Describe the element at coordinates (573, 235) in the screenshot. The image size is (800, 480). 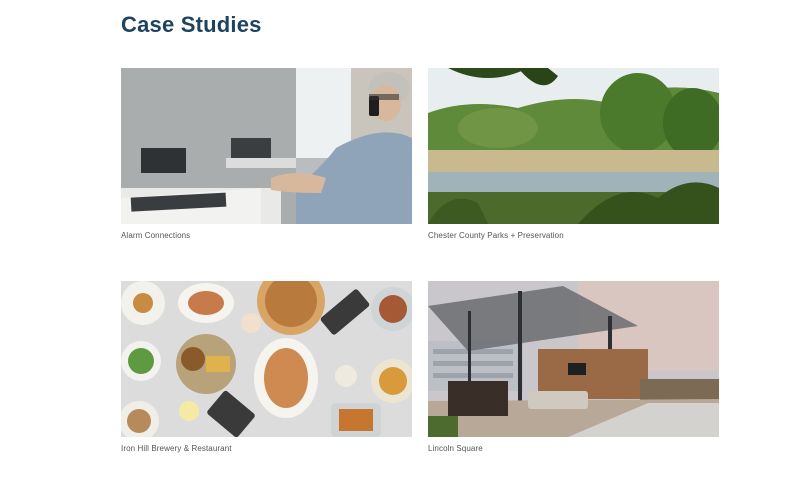
I see `case-study-caption: Chester County Parks + Preservation` at that location.